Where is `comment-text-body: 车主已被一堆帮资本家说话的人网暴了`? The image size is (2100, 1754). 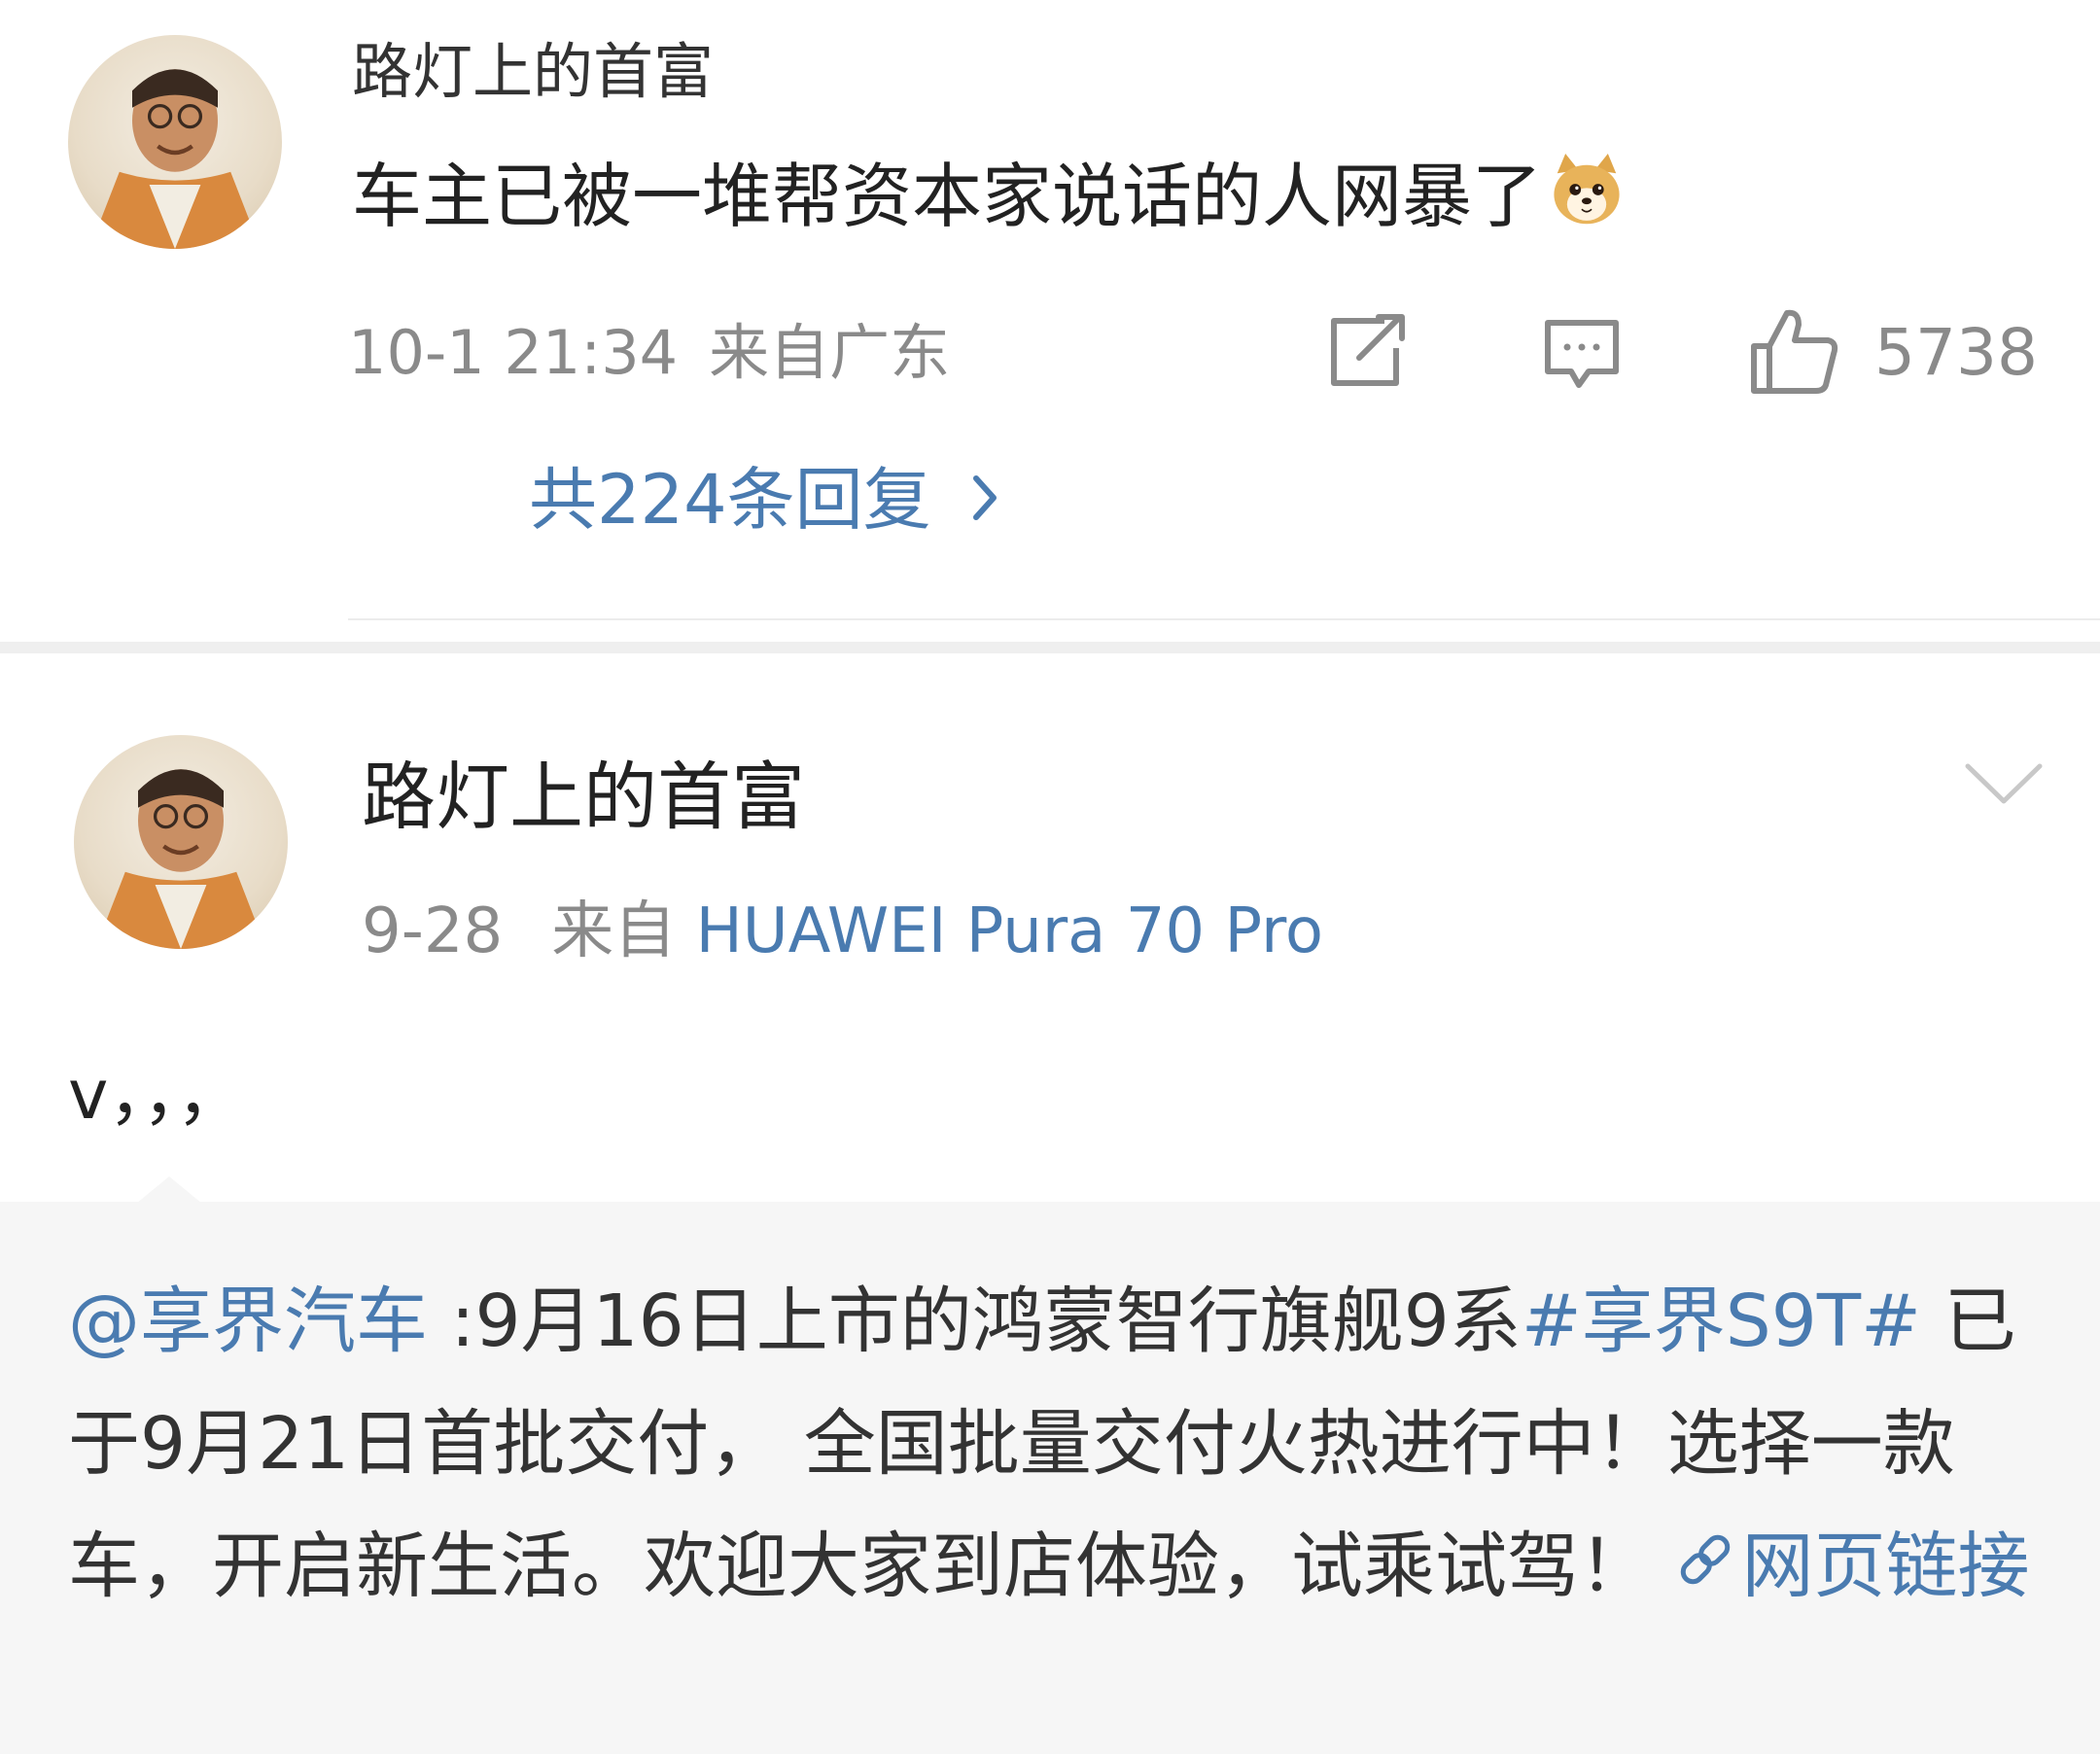
comment-text-body: 车主已被一堆帮资本家说话的人网暴了 is located at coordinates (947, 196).